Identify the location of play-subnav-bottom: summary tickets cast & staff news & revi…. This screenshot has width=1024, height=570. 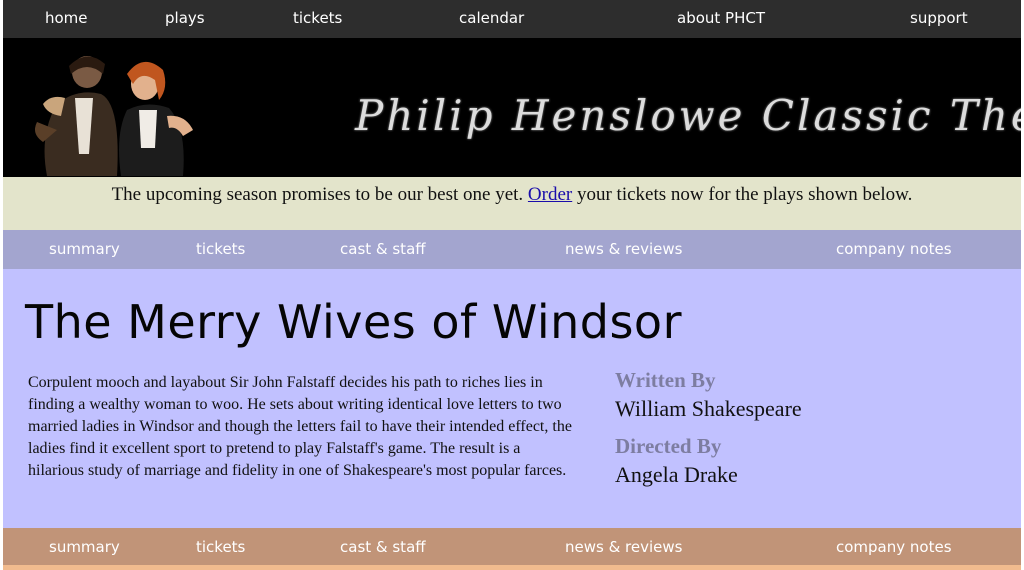
(512, 546).